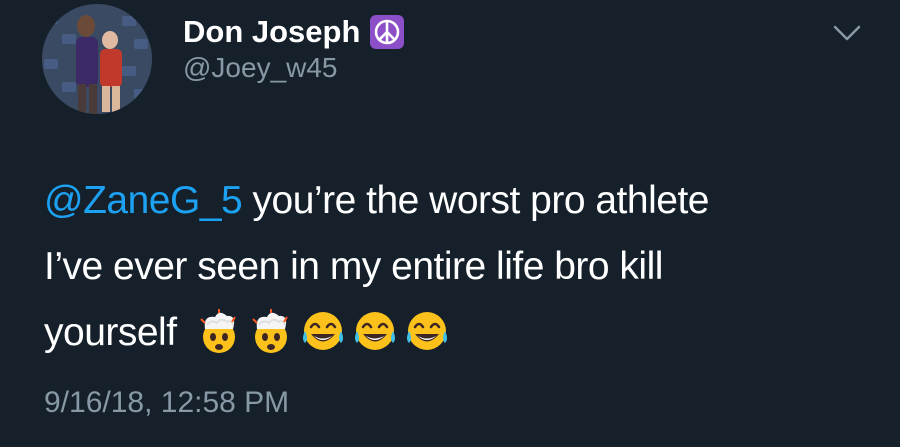  I want to click on tweet-text-line3: yourself, so click(110, 332).